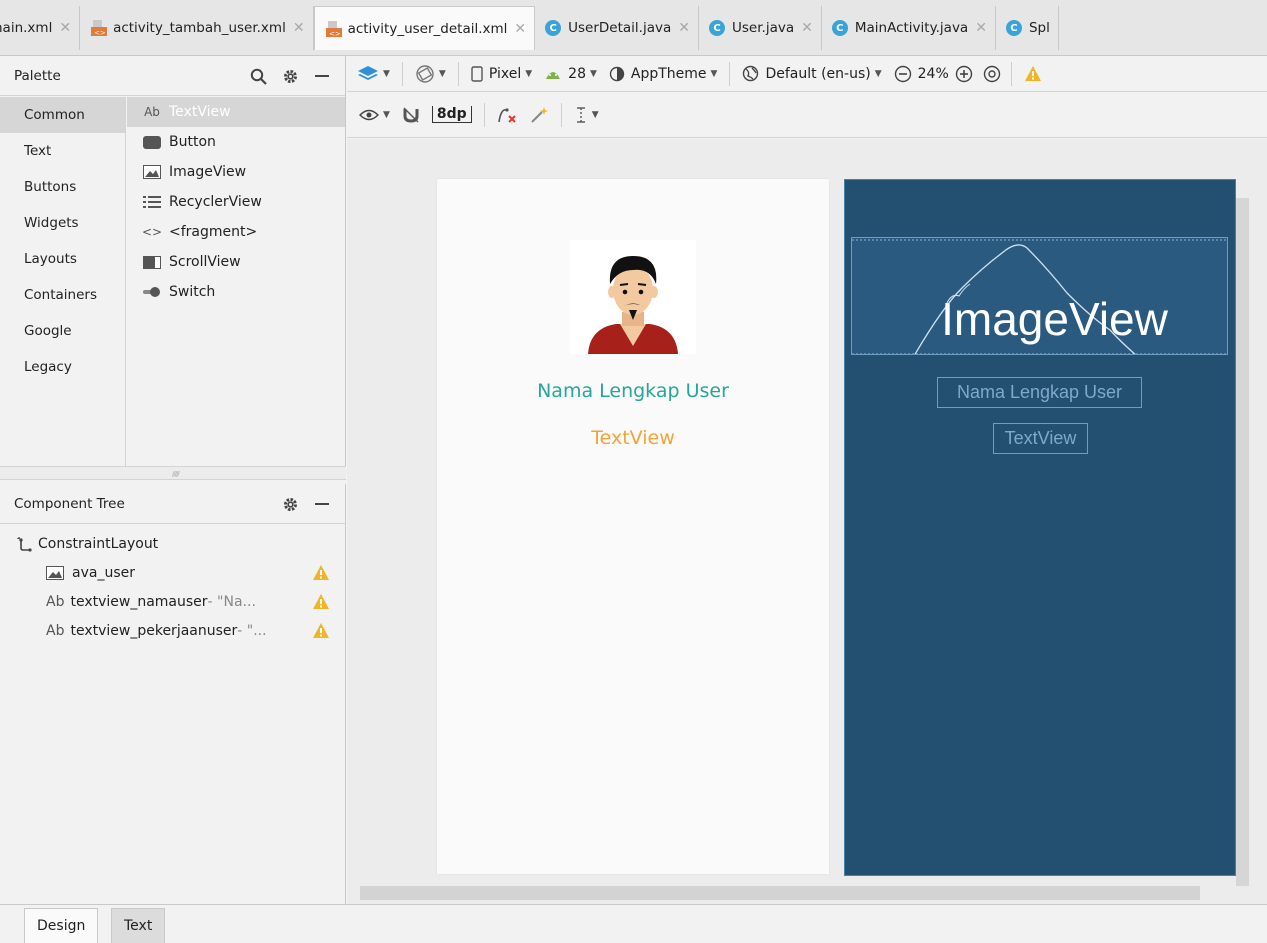 The height and width of the screenshot is (943, 1267). I want to click on tab-mainactivity-java: C MainActivity.java ✕, so click(908, 28).